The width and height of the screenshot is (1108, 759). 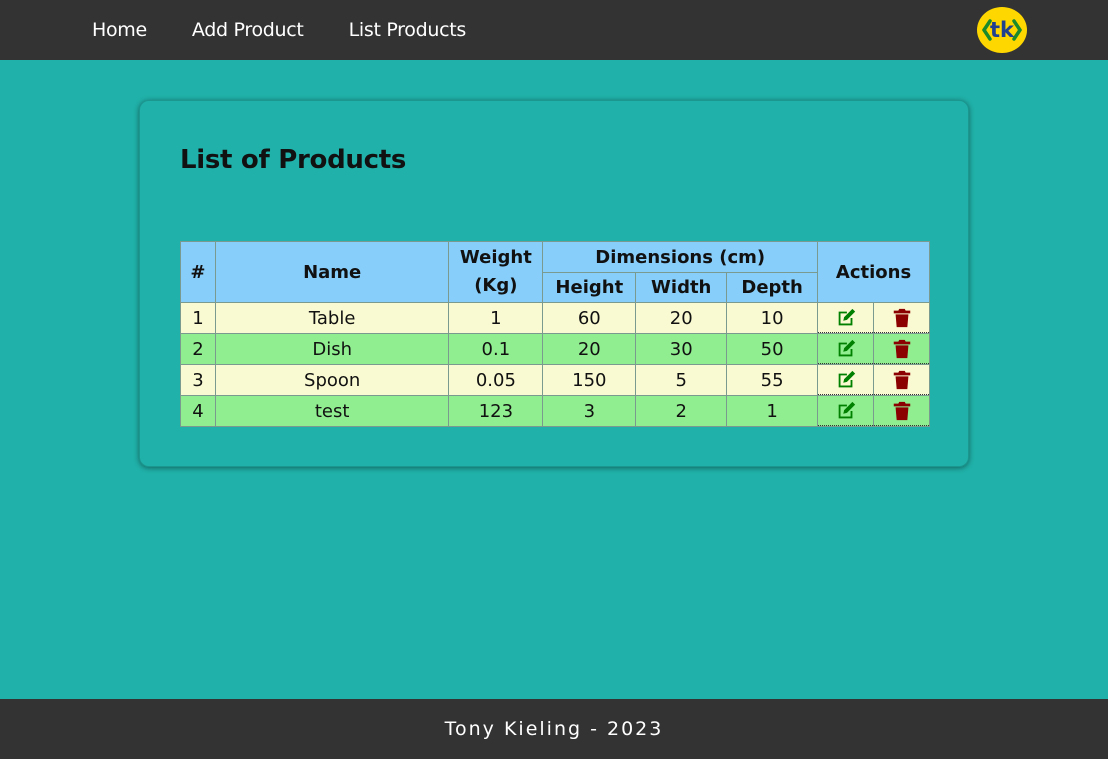 What do you see at coordinates (248, 30) in the screenshot?
I see `nav-add-product-link: Add Product` at bounding box center [248, 30].